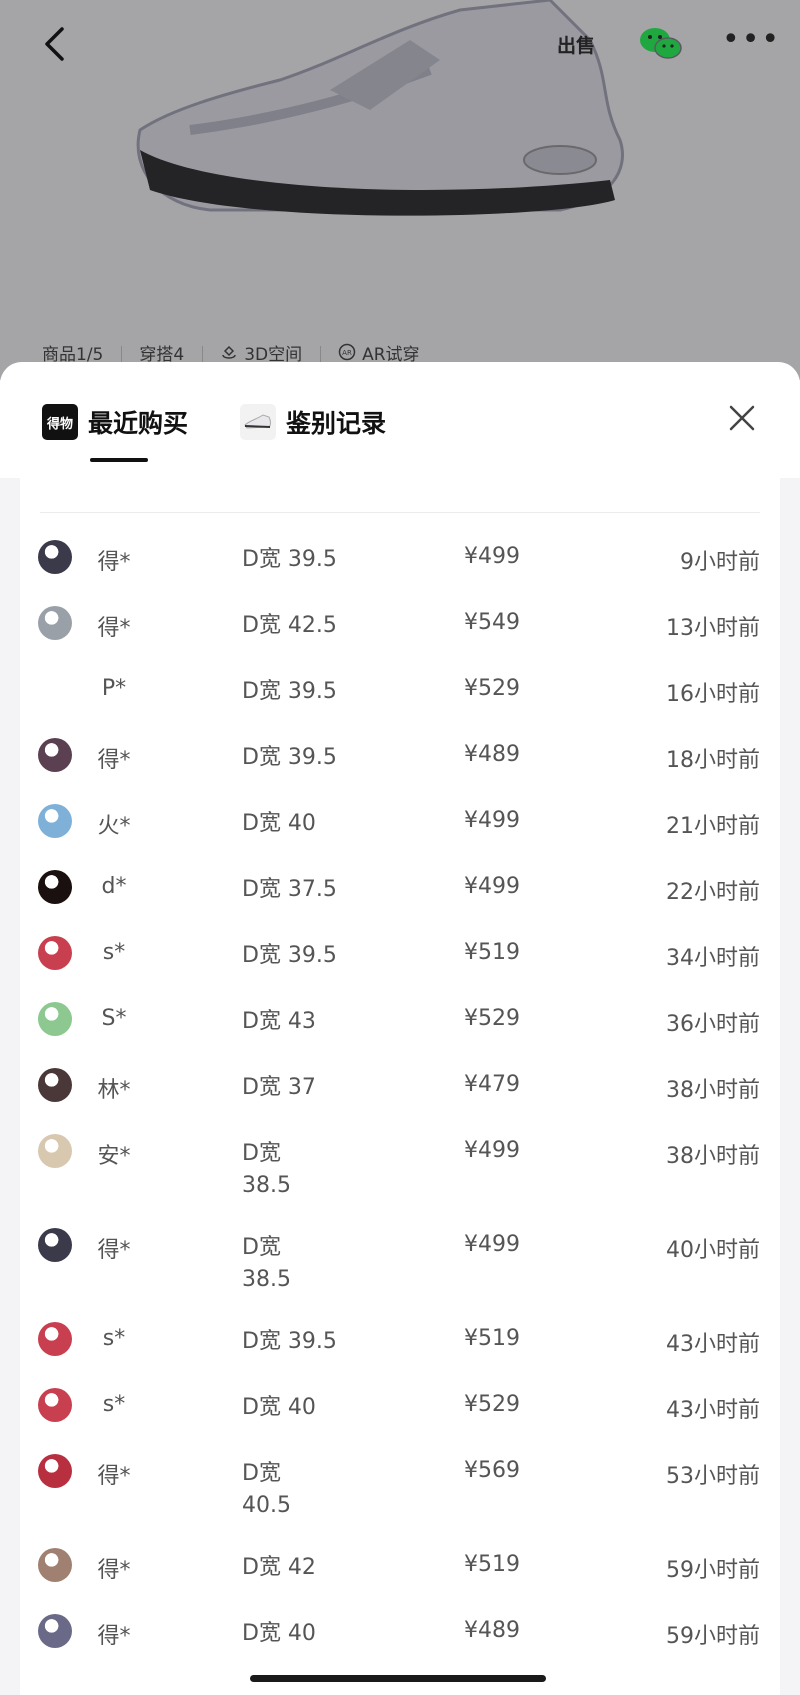 This screenshot has width=800, height=1695. Describe the element at coordinates (336, 423) in the screenshot. I see `tab-label: 鉴别记录` at that location.